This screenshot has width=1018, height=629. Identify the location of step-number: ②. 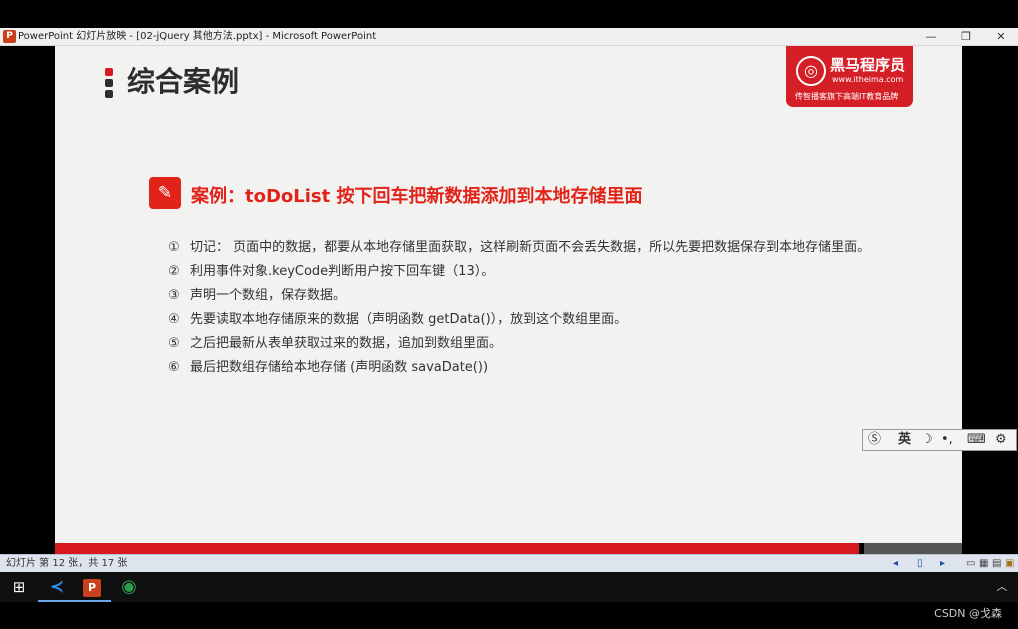
(174, 271).